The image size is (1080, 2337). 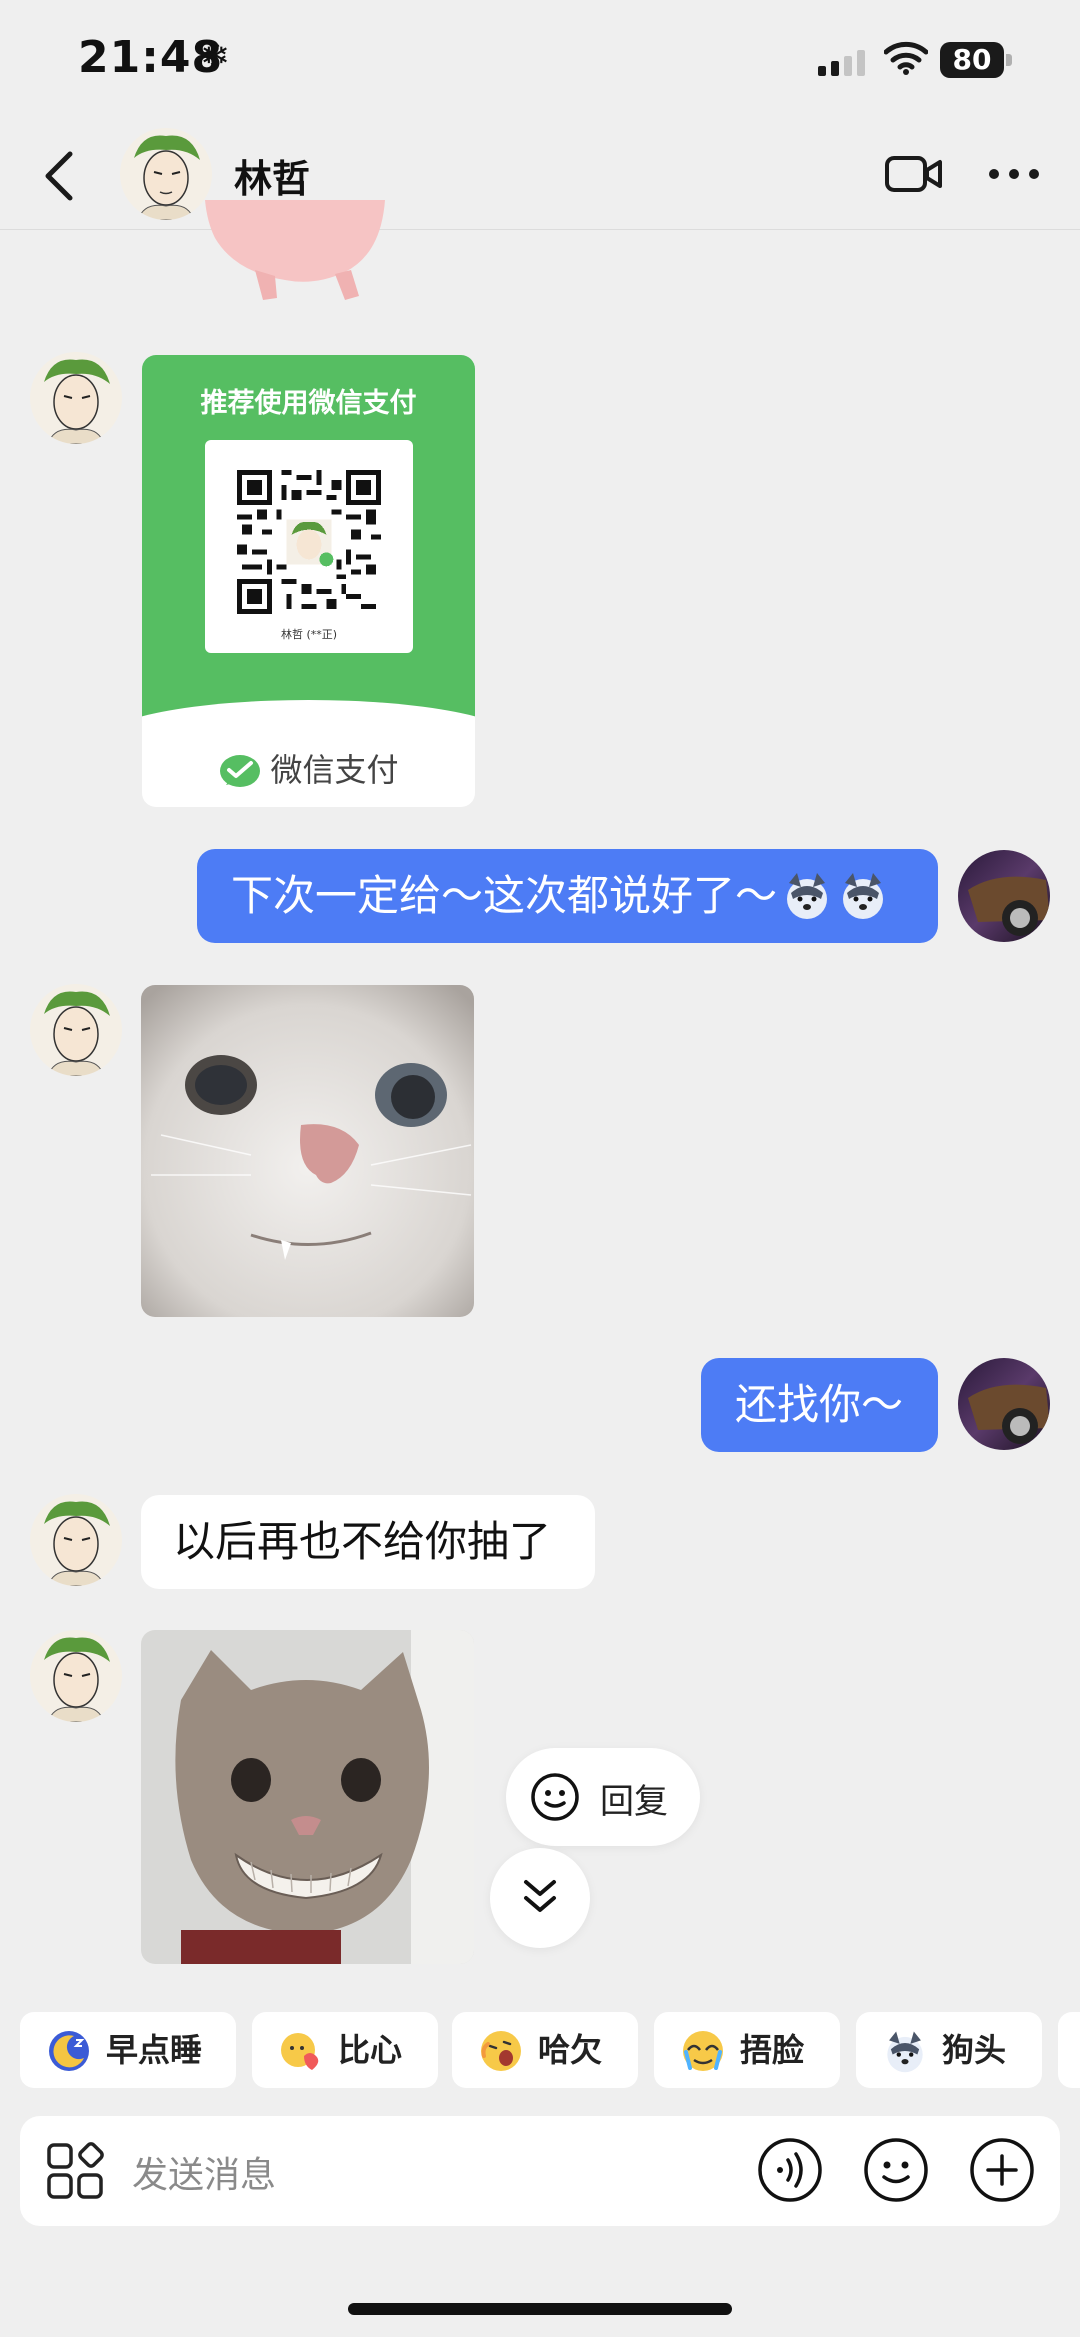 I want to click on emoji-icon, so click(x=896, y=2170).